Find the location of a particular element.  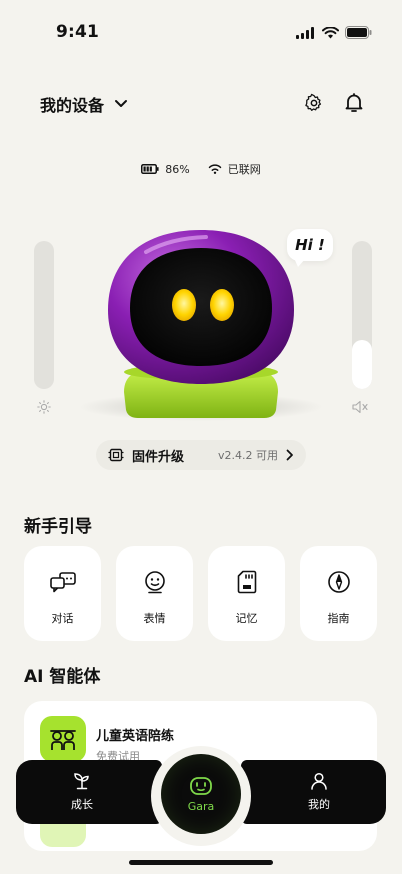

guide-card-label: 记忆 is located at coordinates (246, 618).